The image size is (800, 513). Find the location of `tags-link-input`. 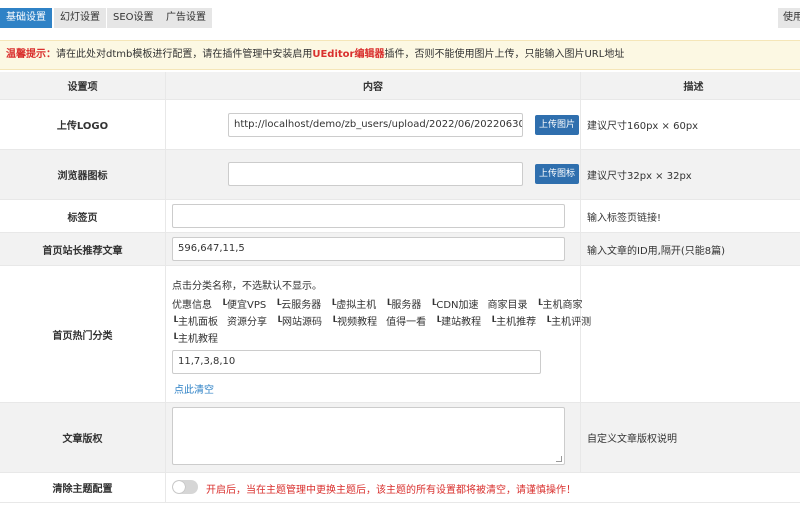

tags-link-input is located at coordinates (368, 216).